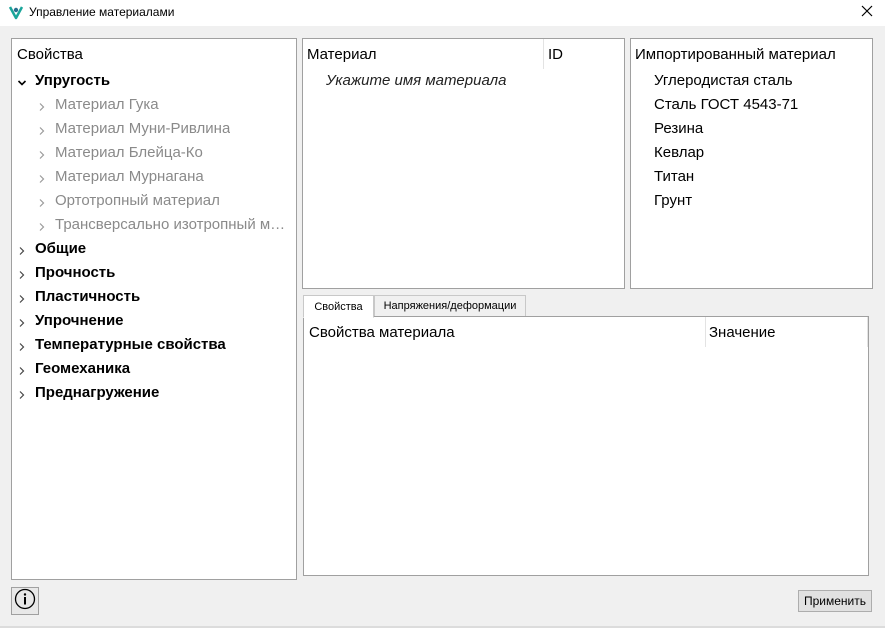  What do you see at coordinates (75, 272) in the screenshot?
I see `tree-group-label: Прочность` at bounding box center [75, 272].